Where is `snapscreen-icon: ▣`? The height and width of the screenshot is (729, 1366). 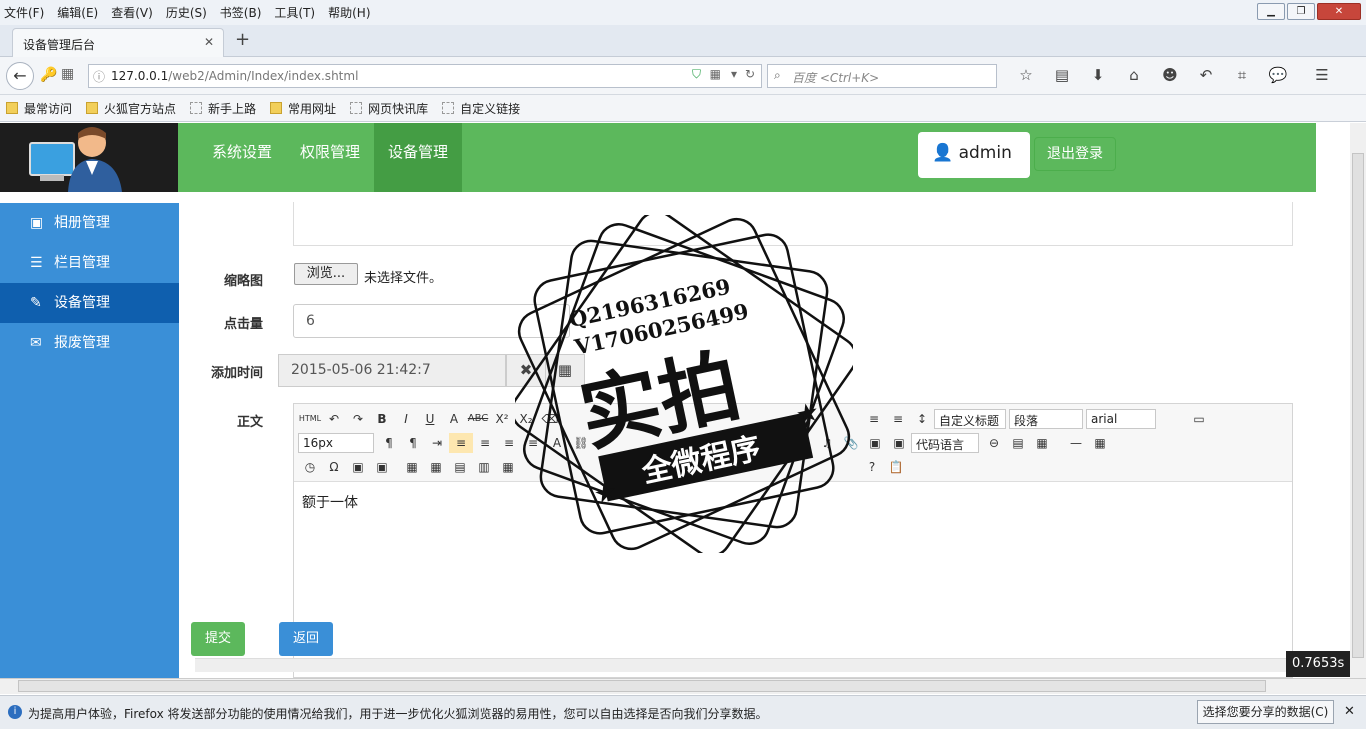 snapscreen-icon: ▣ is located at coordinates (358, 467).